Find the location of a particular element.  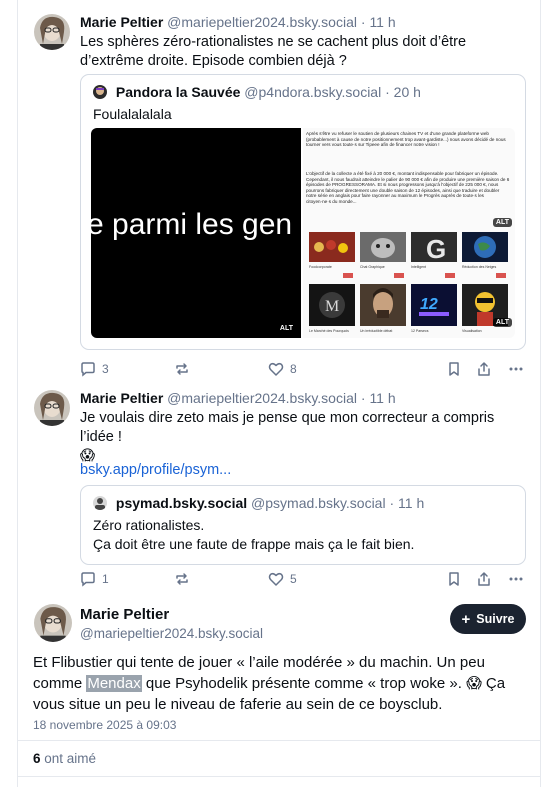

thumb-caption: Le Marché des Pourquois is located at coordinates (329, 331).